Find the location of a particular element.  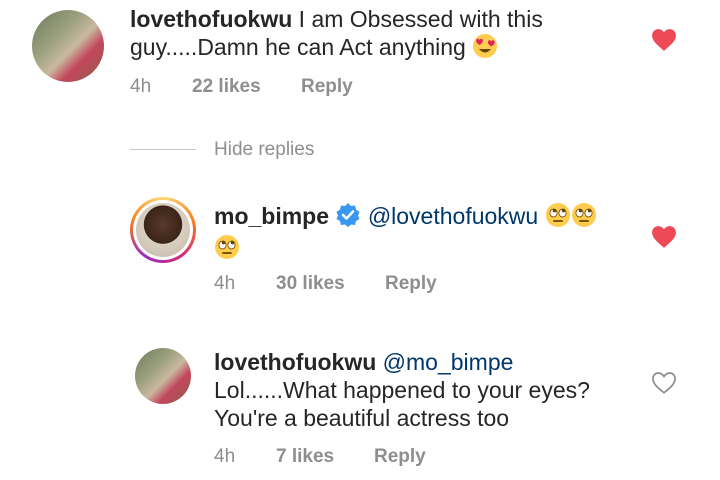

comment-likes: 22 likes is located at coordinates (226, 87).